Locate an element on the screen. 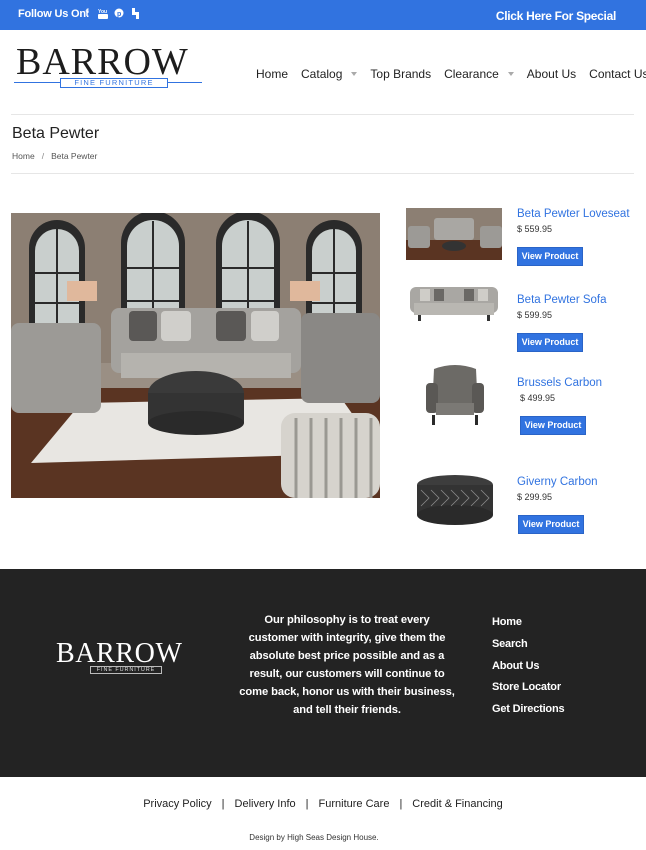  site-logo: BARROW FINE FURNITURE is located at coordinates (108, 65).